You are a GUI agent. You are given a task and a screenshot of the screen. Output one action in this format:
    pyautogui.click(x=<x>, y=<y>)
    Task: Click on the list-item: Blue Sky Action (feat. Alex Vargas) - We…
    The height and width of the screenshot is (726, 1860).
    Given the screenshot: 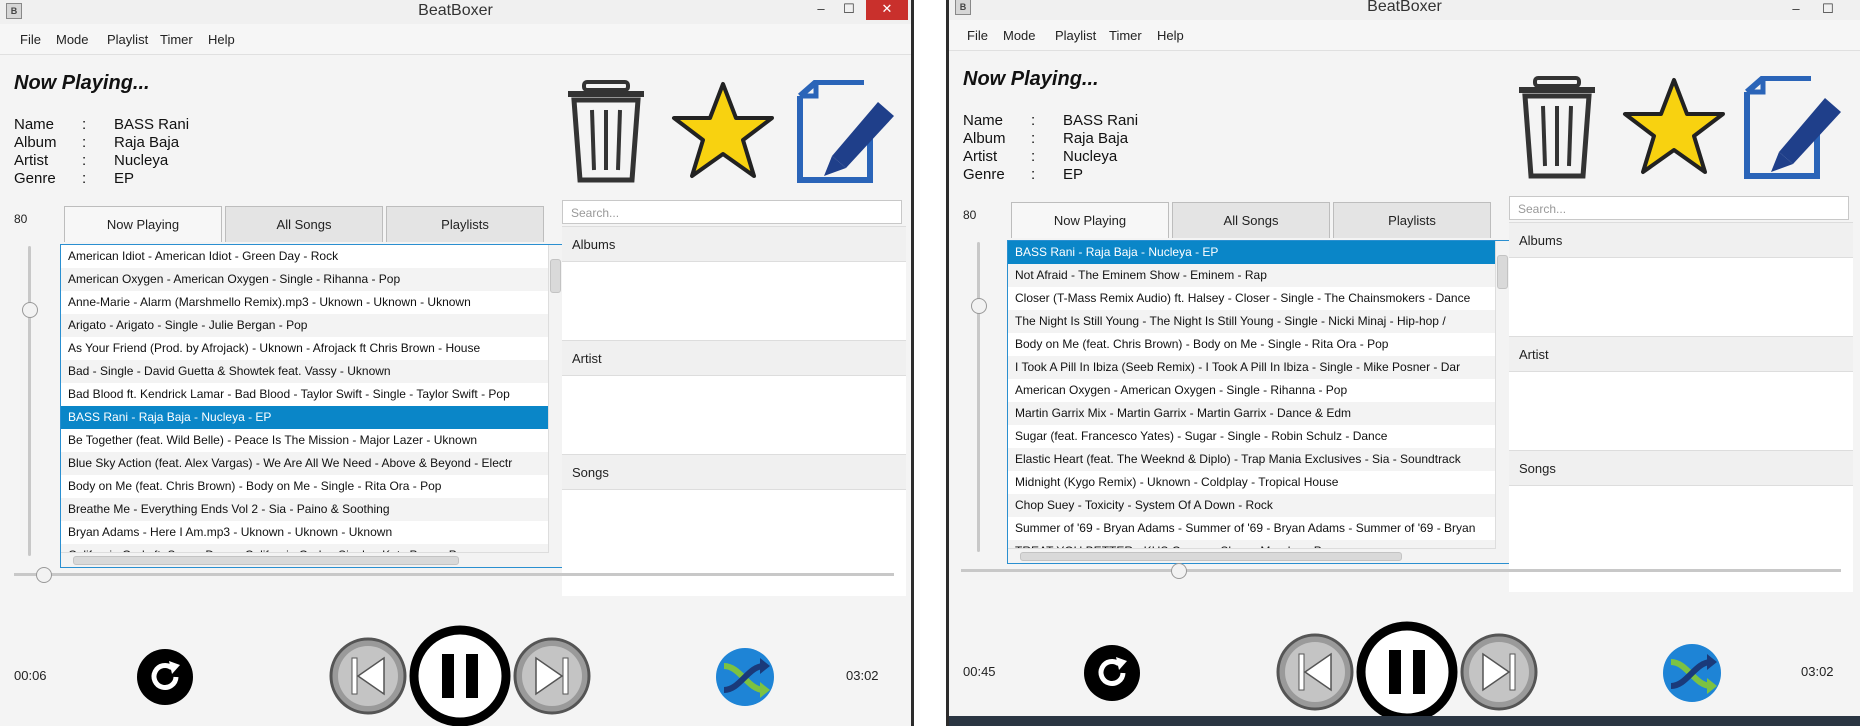 What is the action you would take?
    pyautogui.click(x=312, y=463)
    